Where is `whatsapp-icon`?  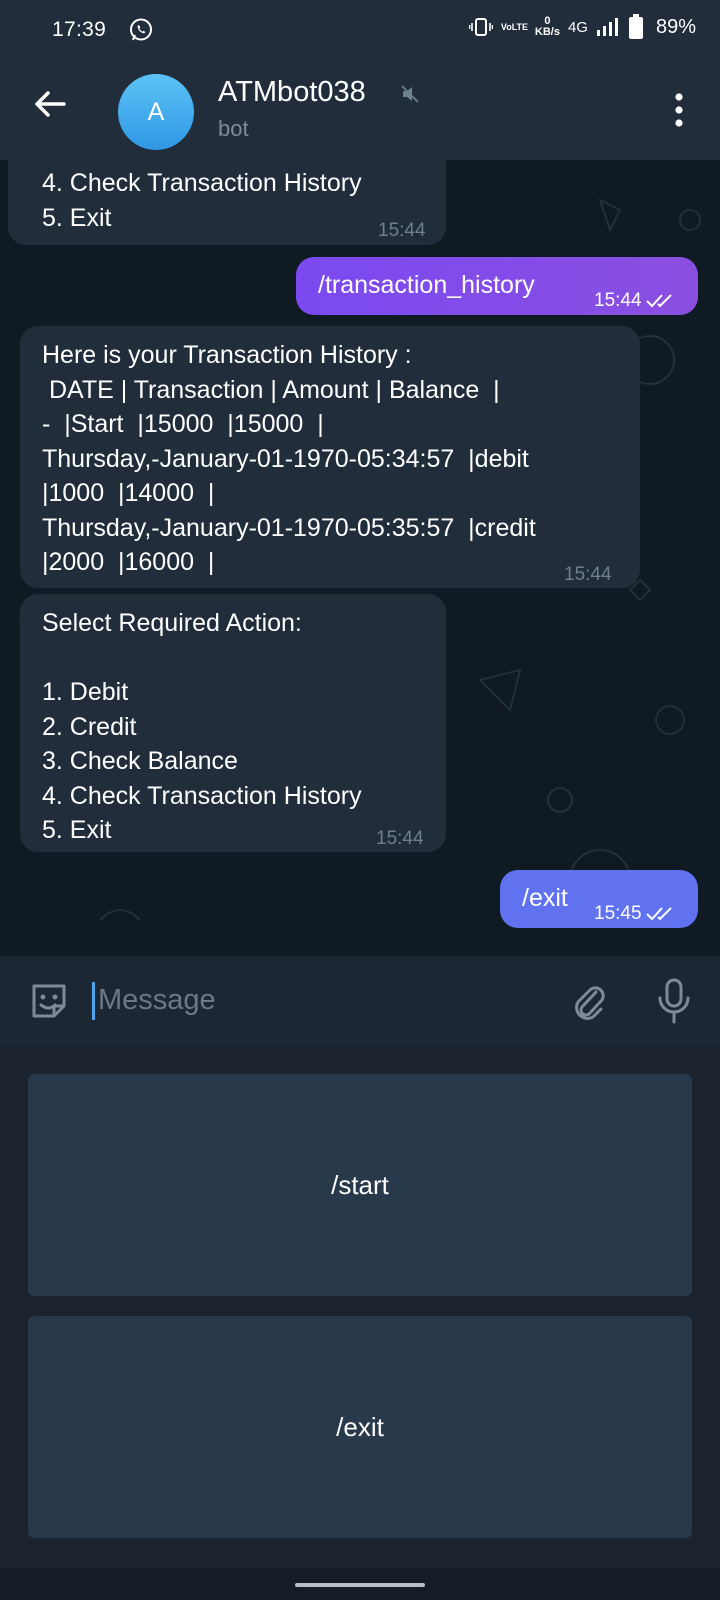 whatsapp-icon is located at coordinates (141, 29).